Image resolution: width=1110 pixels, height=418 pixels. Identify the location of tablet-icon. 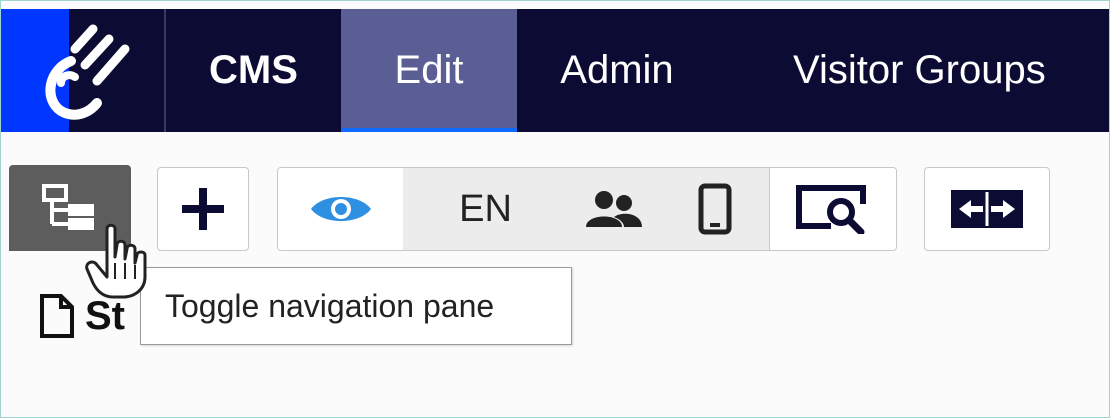
(714, 209).